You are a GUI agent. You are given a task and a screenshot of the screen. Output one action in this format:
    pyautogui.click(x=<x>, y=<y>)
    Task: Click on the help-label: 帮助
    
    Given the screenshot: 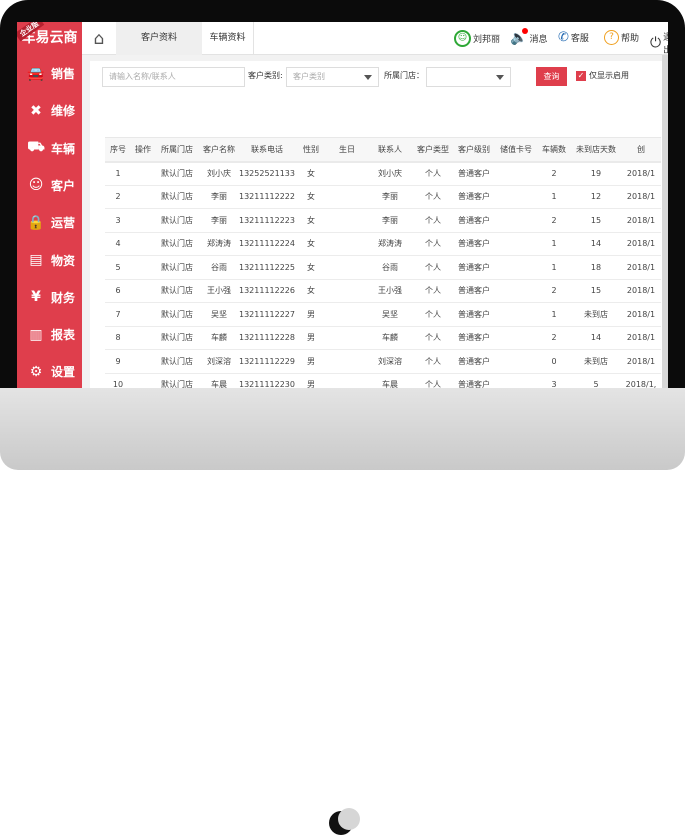 What is the action you would take?
    pyautogui.click(x=630, y=39)
    